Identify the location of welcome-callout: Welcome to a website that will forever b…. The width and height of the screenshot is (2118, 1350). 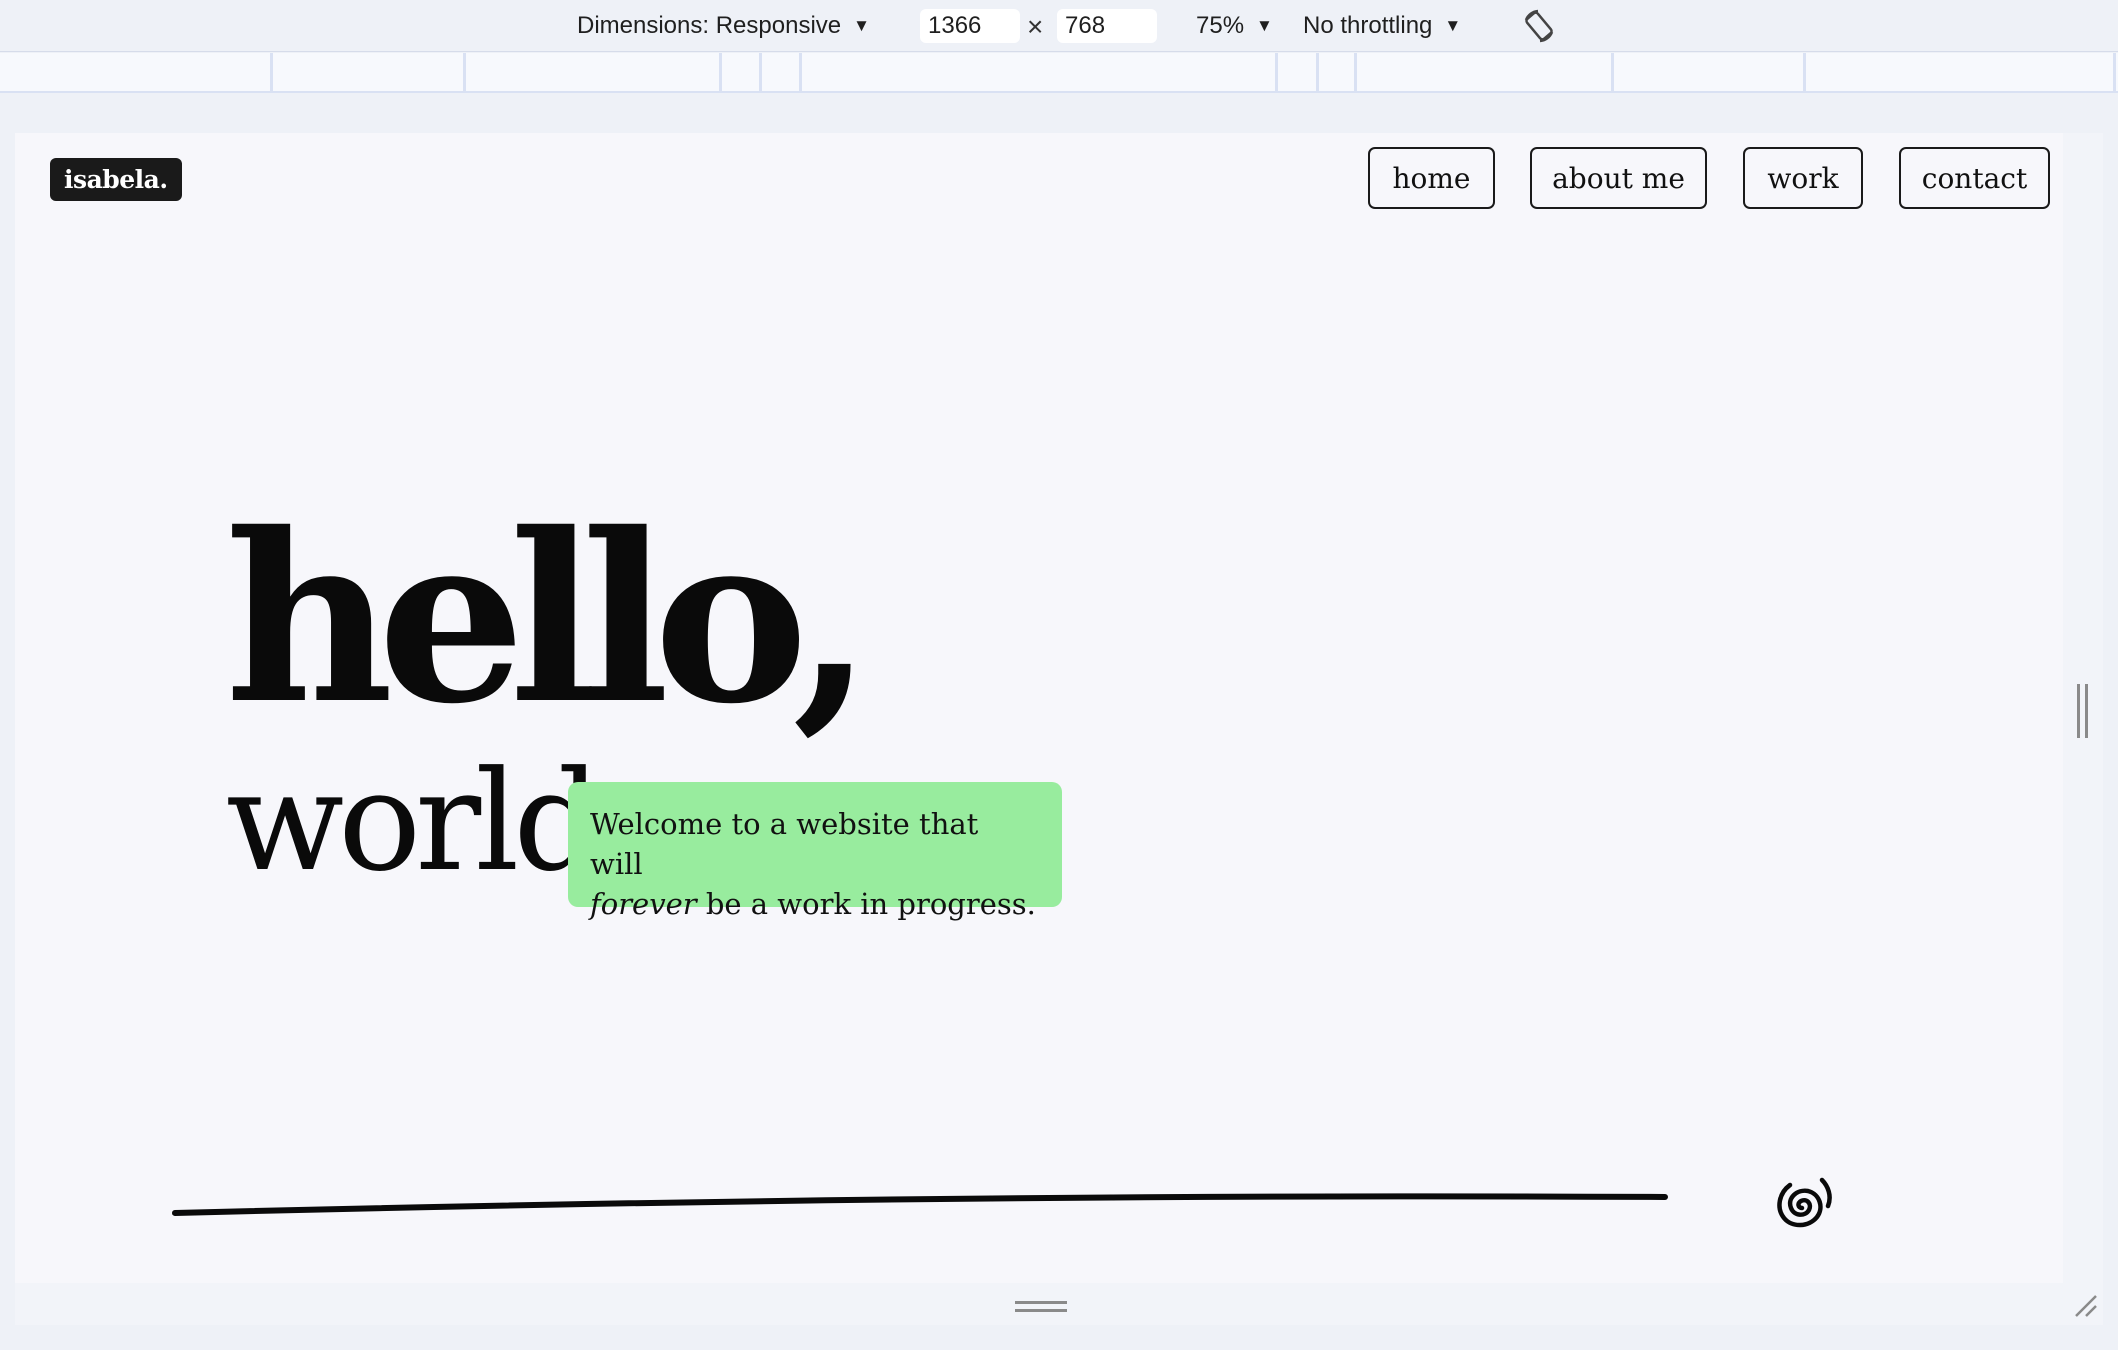
(815, 851).